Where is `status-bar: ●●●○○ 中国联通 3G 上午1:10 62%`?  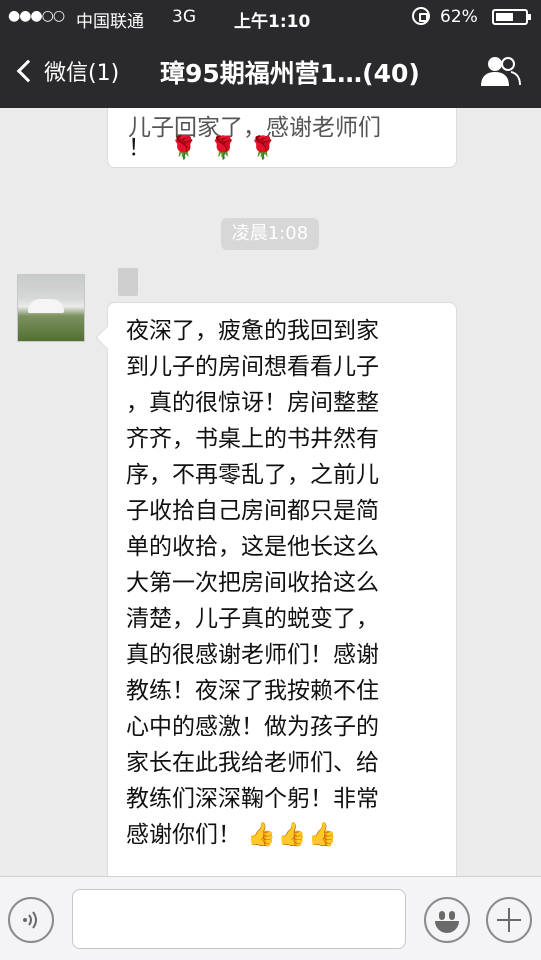
status-bar: ●●●○○ 中国联通 3G 上午1:10 62% is located at coordinates (270, 17).